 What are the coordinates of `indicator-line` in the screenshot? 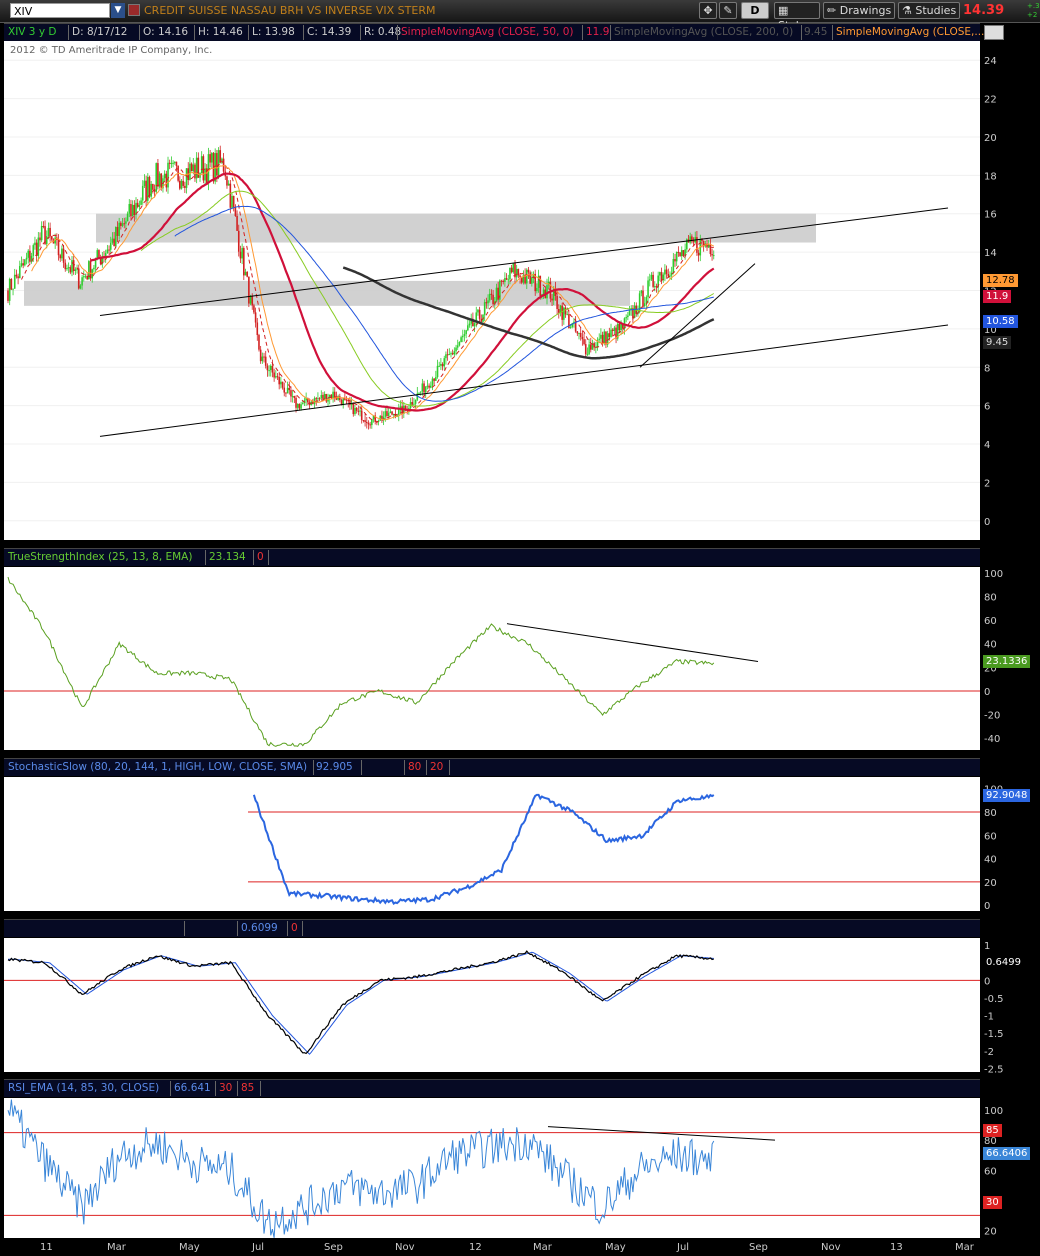 It's located at (361, 1168).